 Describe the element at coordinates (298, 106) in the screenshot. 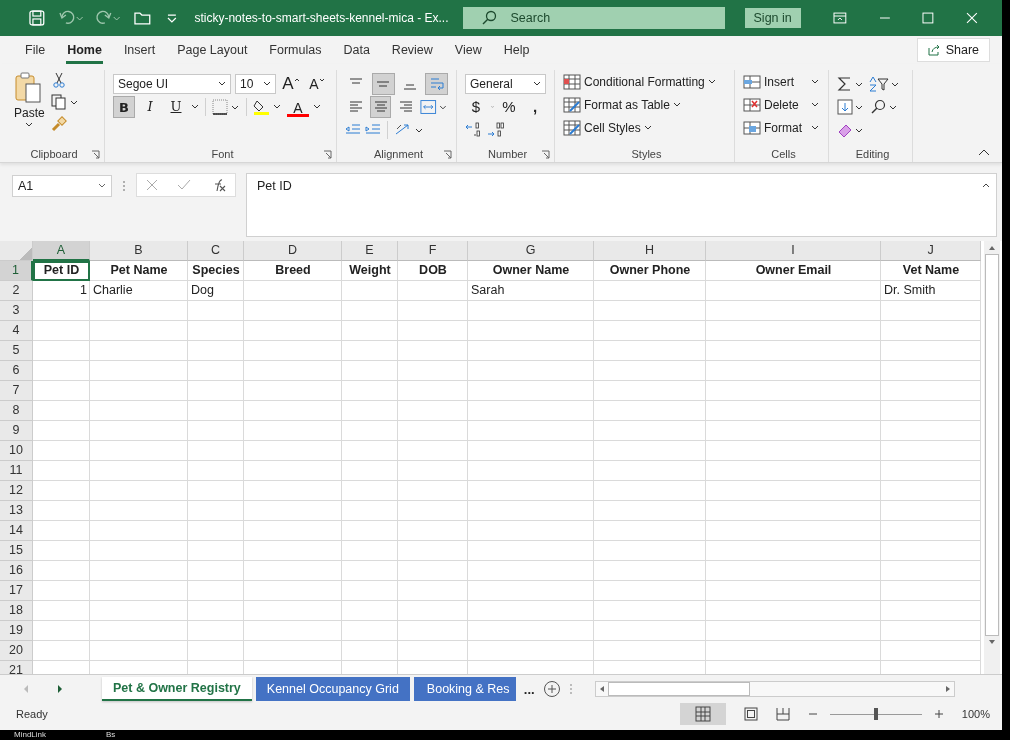

I see `font-color-button: A` at that location.